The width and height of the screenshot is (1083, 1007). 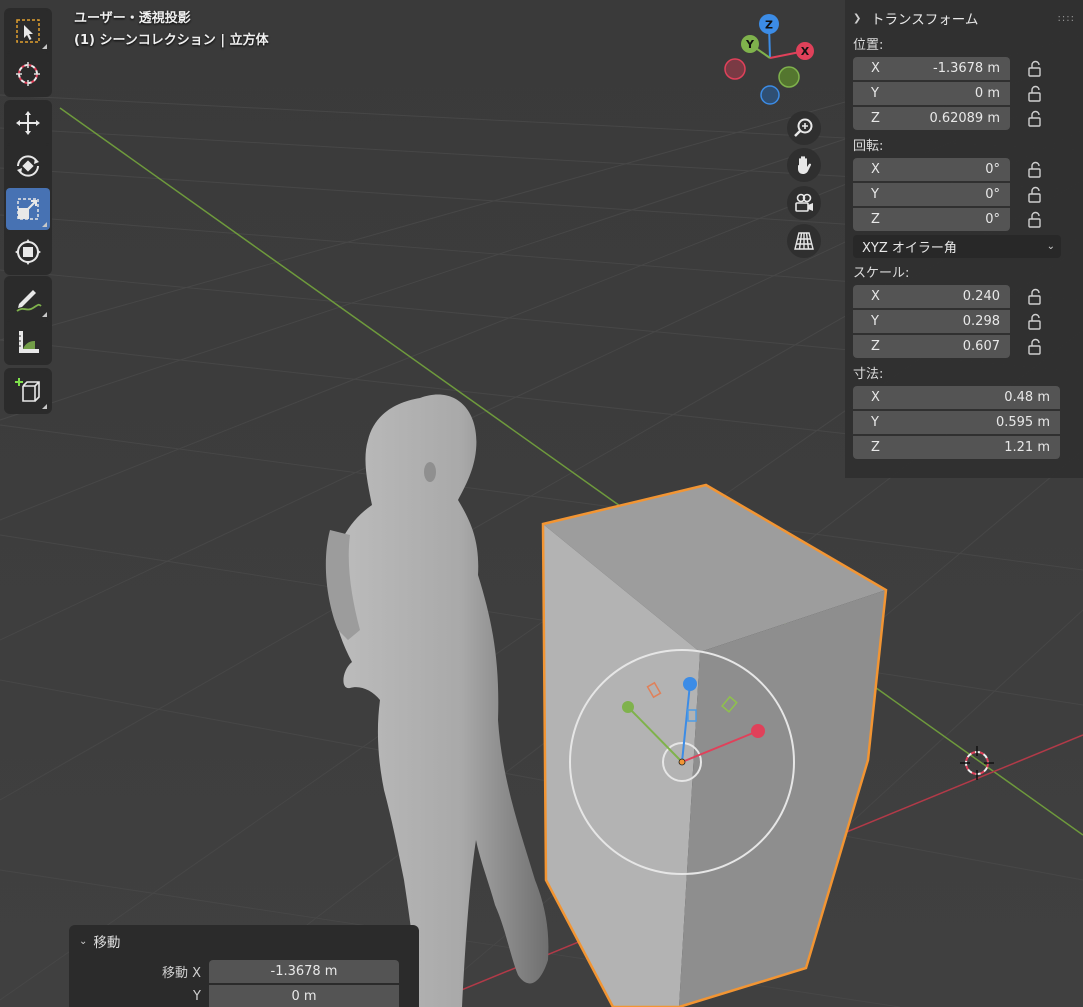 I want to click on dimensions-z-field: Z 1.21 m, so click(x=956, y=447).